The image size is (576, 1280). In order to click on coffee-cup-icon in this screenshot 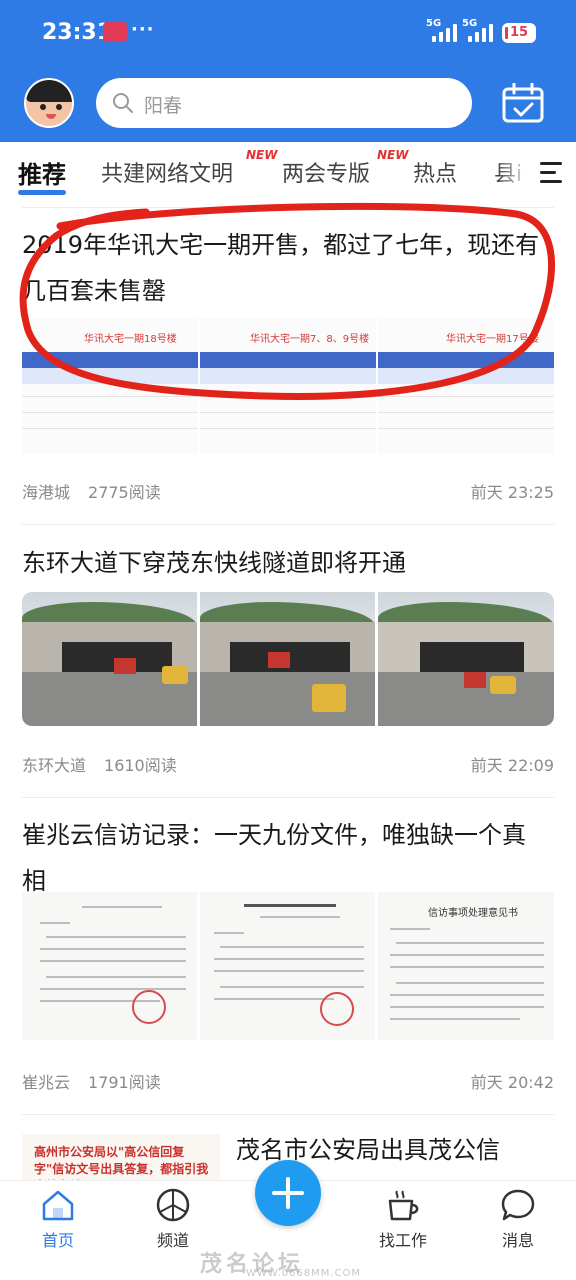, I will do `click(403, 1205)`.